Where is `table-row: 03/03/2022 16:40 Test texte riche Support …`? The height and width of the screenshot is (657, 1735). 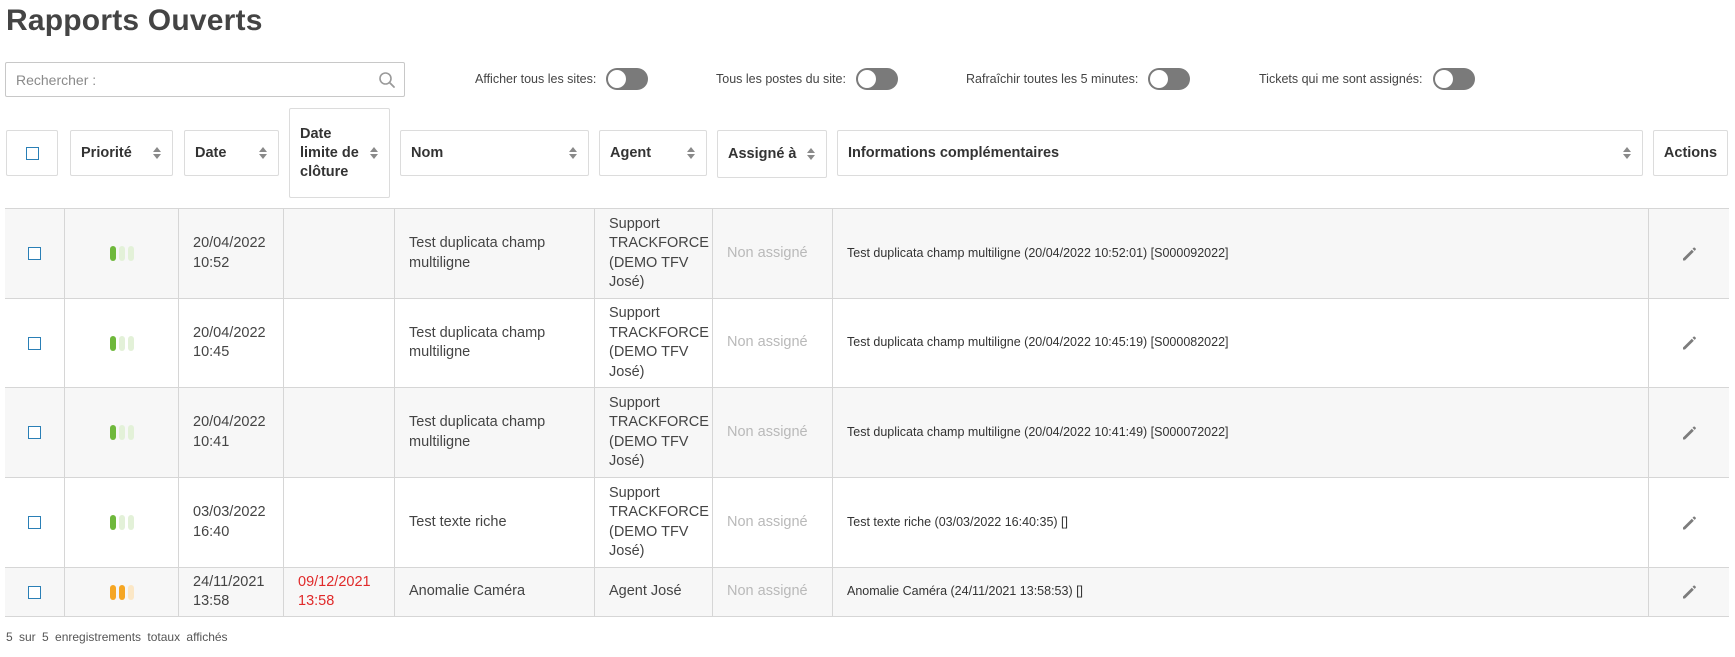 table-row: 03/03/2022 16:40 Test texte riche Support … is located at coordinates (867, 523).